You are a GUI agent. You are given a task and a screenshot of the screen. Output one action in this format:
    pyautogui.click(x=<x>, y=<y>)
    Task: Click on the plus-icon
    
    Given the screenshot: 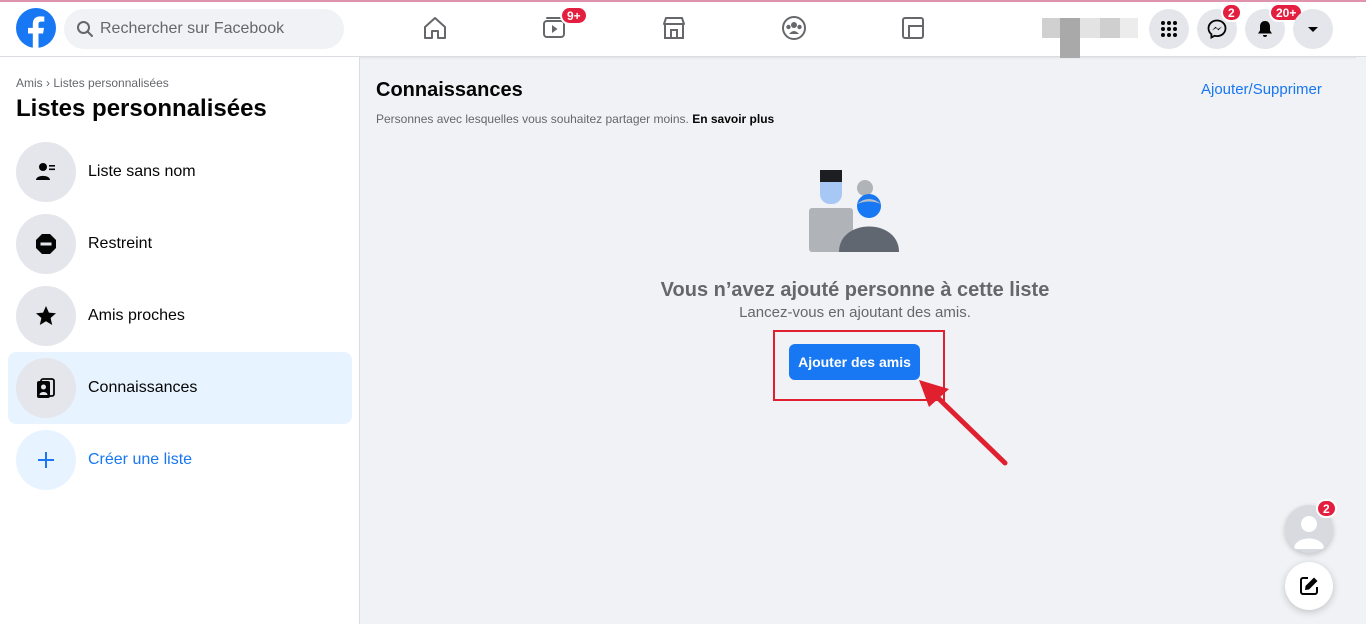 What is the action you would take?
    pyautogui.click(x=46, y=460)
    